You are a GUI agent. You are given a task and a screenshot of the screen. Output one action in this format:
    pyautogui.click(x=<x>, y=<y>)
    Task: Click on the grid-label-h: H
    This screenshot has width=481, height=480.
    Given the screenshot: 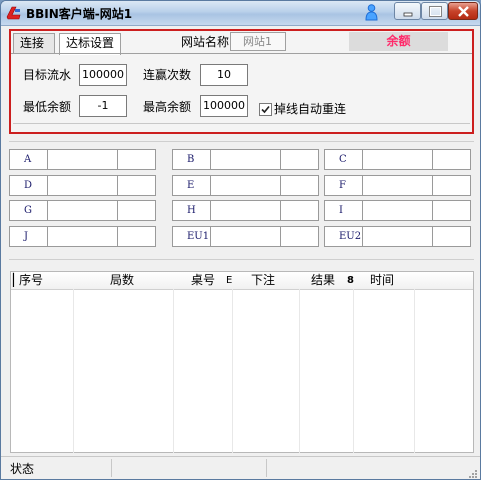 What is the action you would take?
    pyautogui.click(x=191, y=210)
    